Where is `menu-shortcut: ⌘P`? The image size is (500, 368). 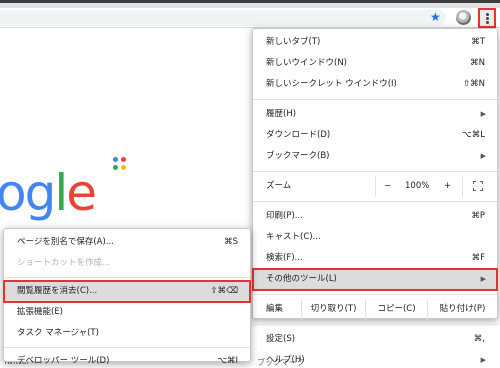 menu-shortcut: ⌘P is located at coordinates (478, 216).